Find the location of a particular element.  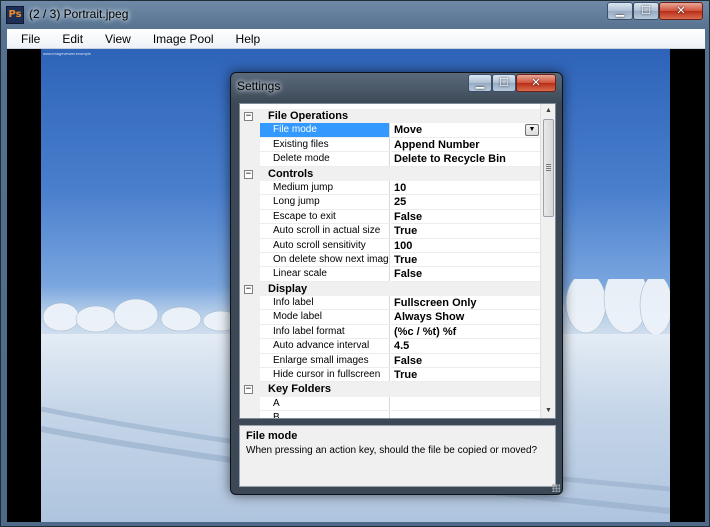

menu-help: Help is located at coordinates (245, 38).